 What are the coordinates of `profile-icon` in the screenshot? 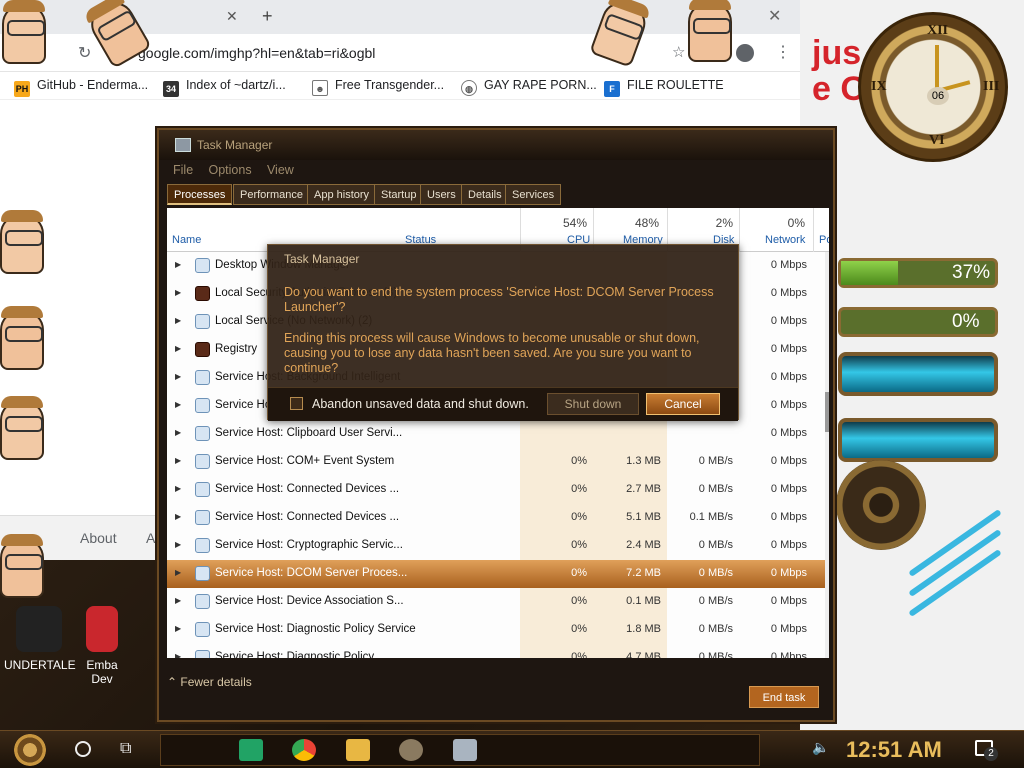 It's located at (745, 53).